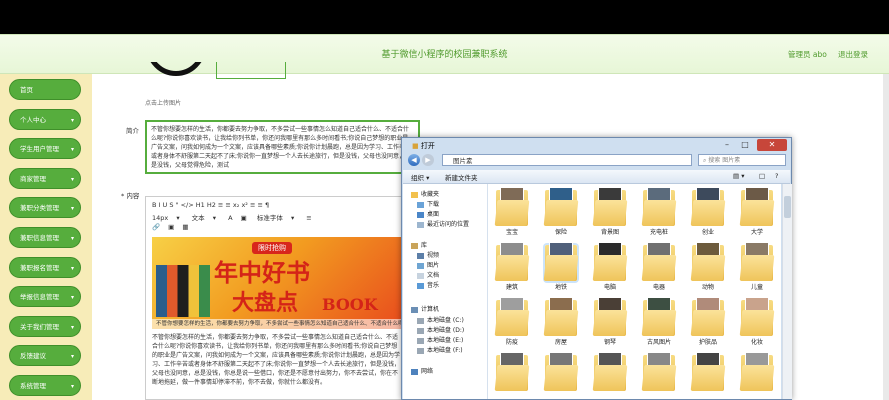 The image size is (889, 400). Describe the element at coordinates (440, 329) in the screenshot. I see `nav-disk-d: 本地磁盘 (D:)` at that location.